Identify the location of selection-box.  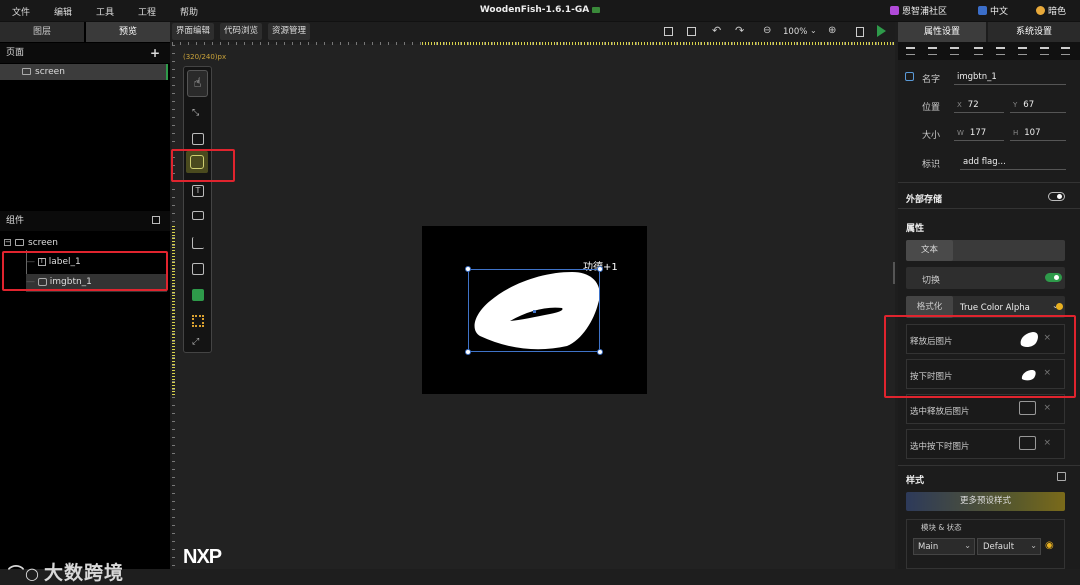
(534, 310).